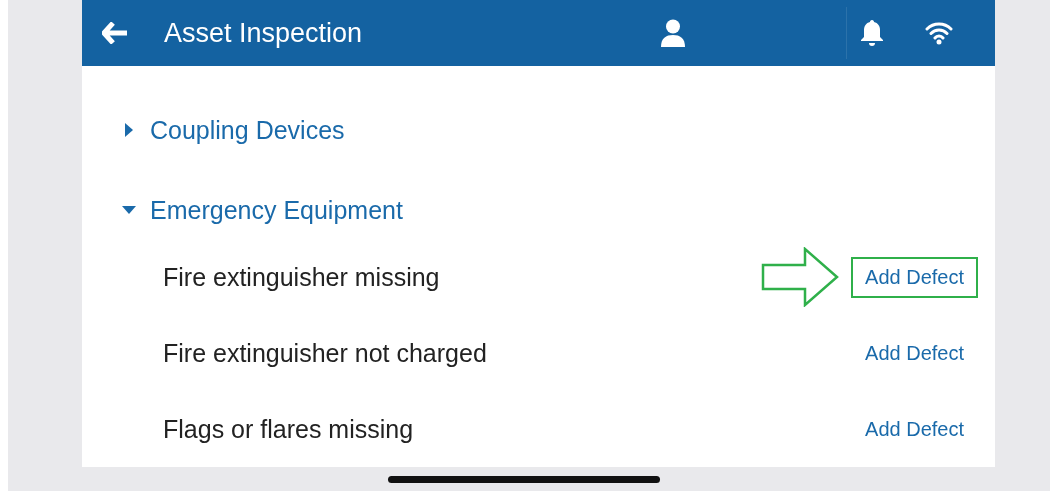 Image resolution: width=1058 pixels, height=491 pixels. Describe the element at coordinates (301, 277) in the screenshot. I see `checklist-item: Fire extinguisher missing` at that location.